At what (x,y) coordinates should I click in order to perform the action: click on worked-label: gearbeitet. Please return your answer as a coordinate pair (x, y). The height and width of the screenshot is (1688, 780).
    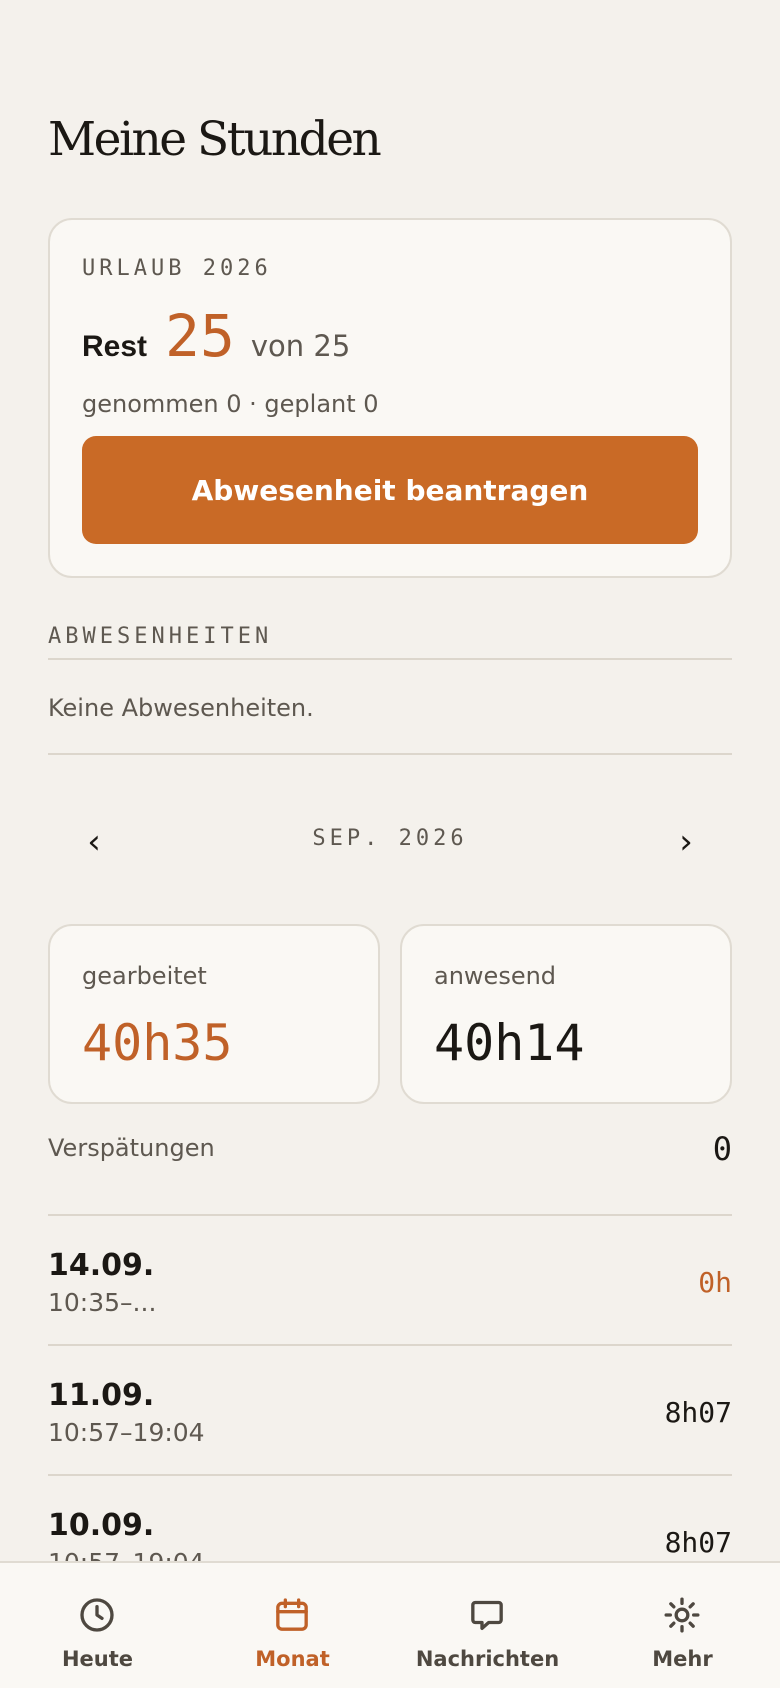
    Looking at the image, I should click on (144, 976).